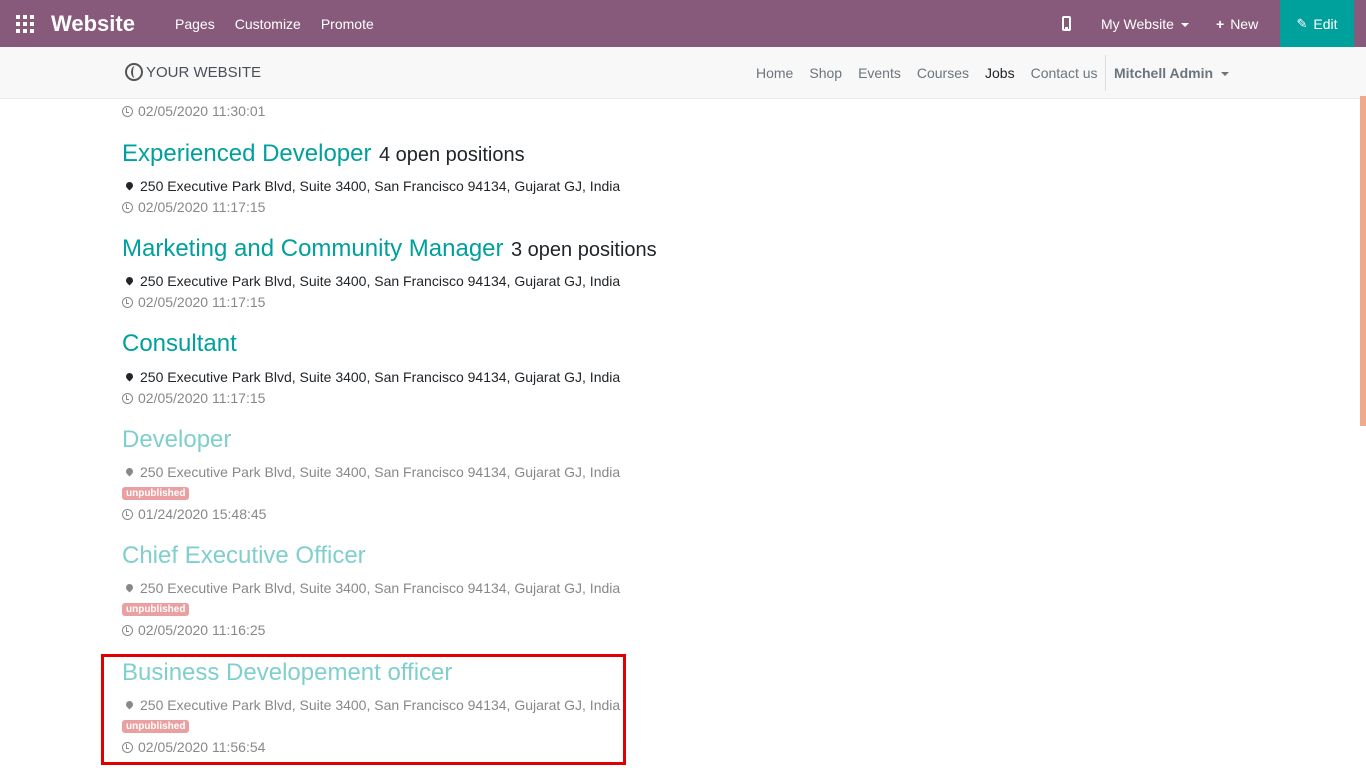  Describe the element at coordinates (194, 514) in the screenshot. I see `job-date: 01/24/2020 15:48:45` at that location.